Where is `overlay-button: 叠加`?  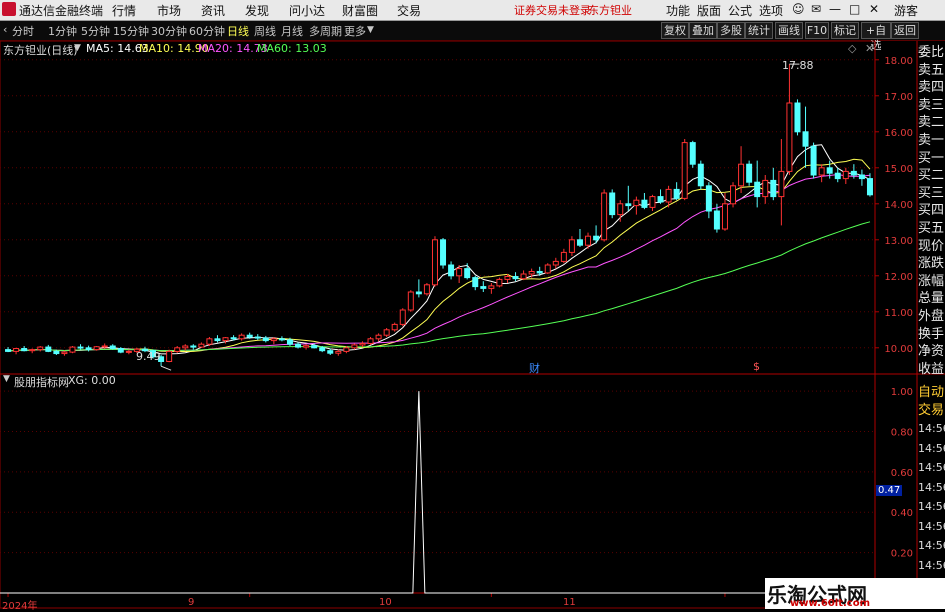 overlay-button: 叠加 is located at coordinates (703, 30).